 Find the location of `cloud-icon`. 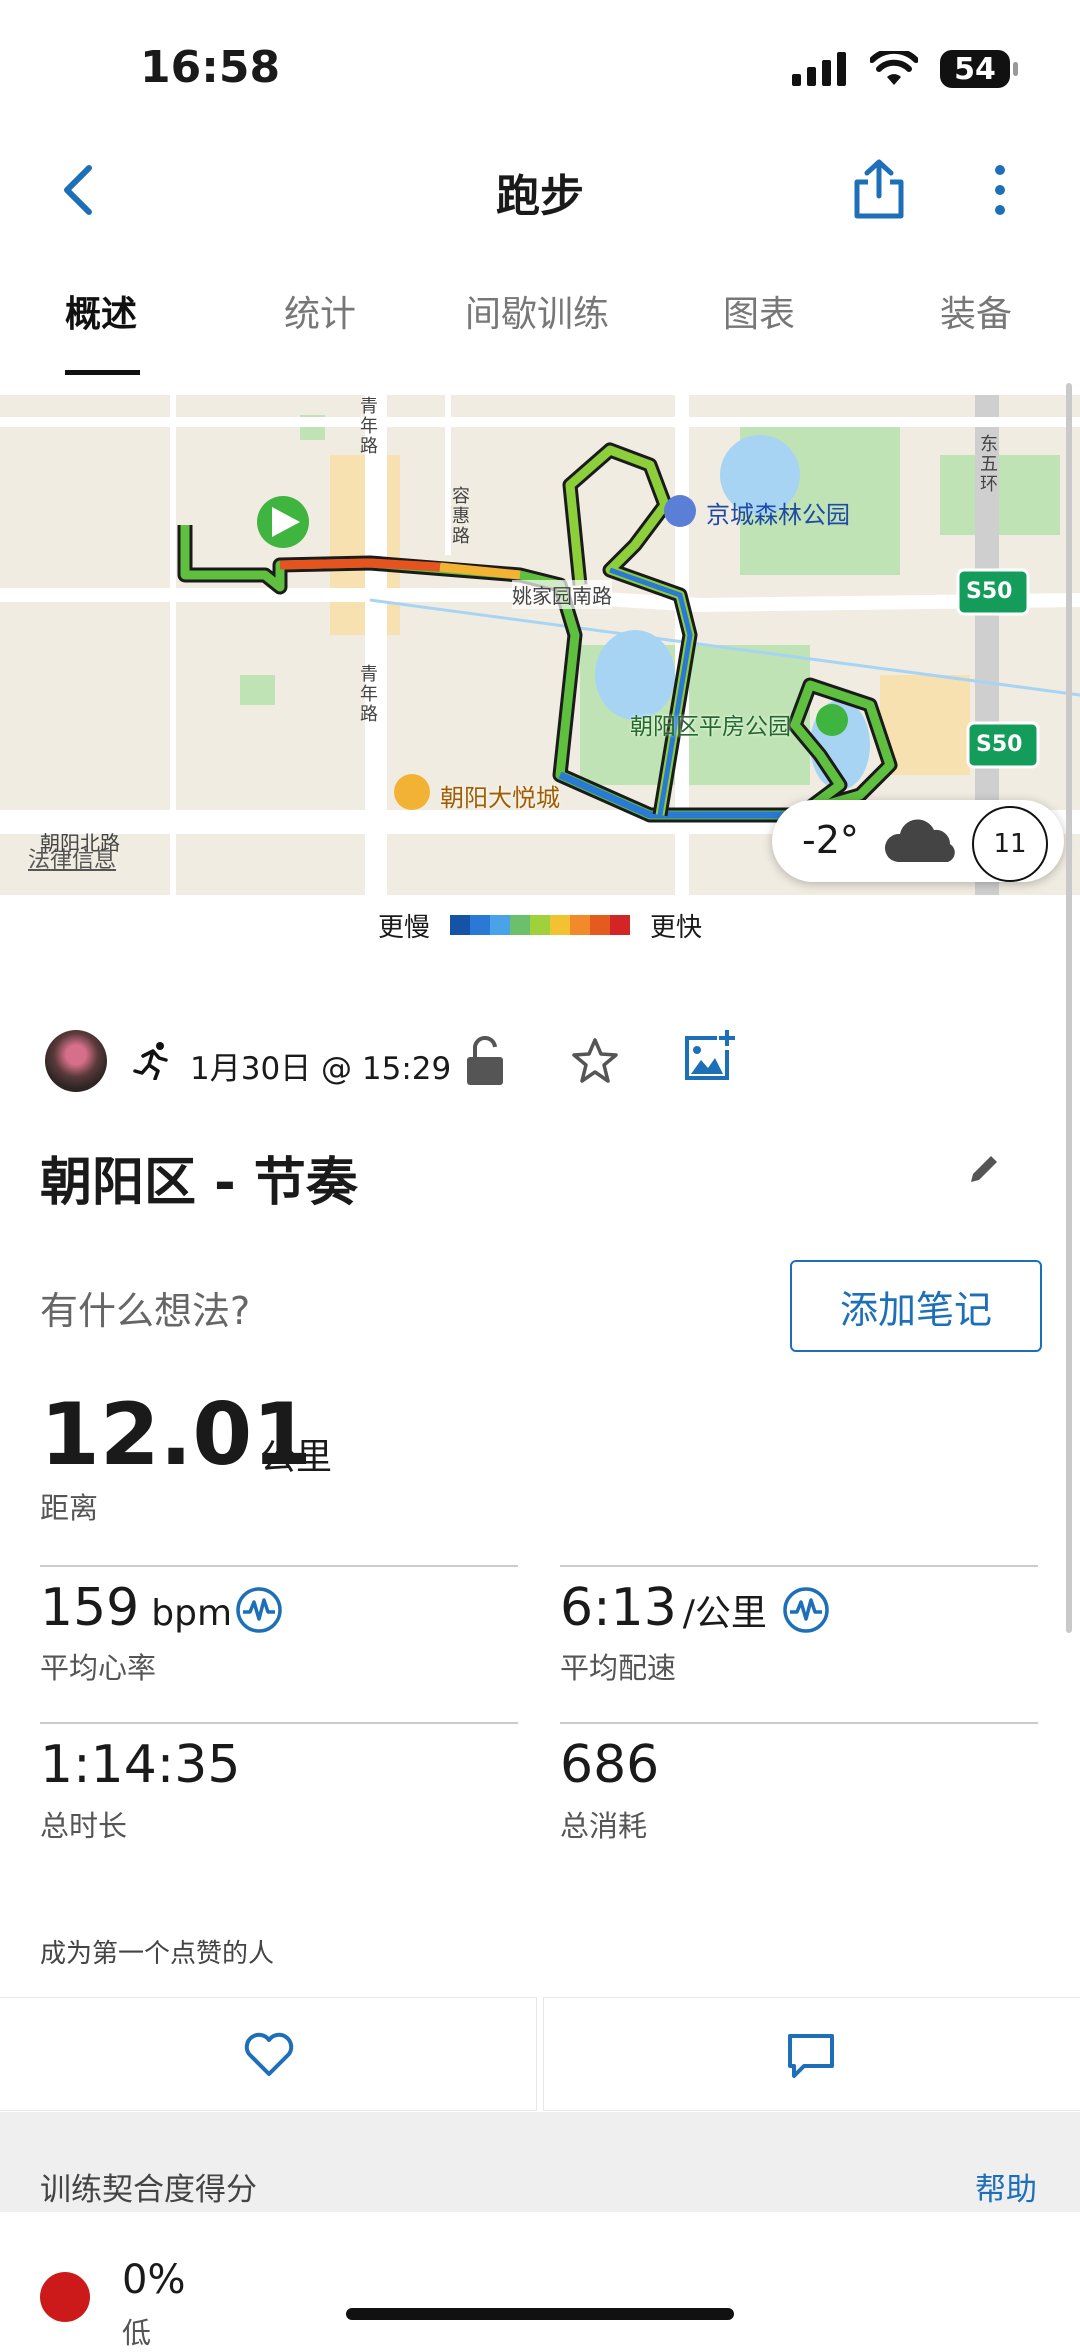

cloud-icon is located at coordinates (919, 840).